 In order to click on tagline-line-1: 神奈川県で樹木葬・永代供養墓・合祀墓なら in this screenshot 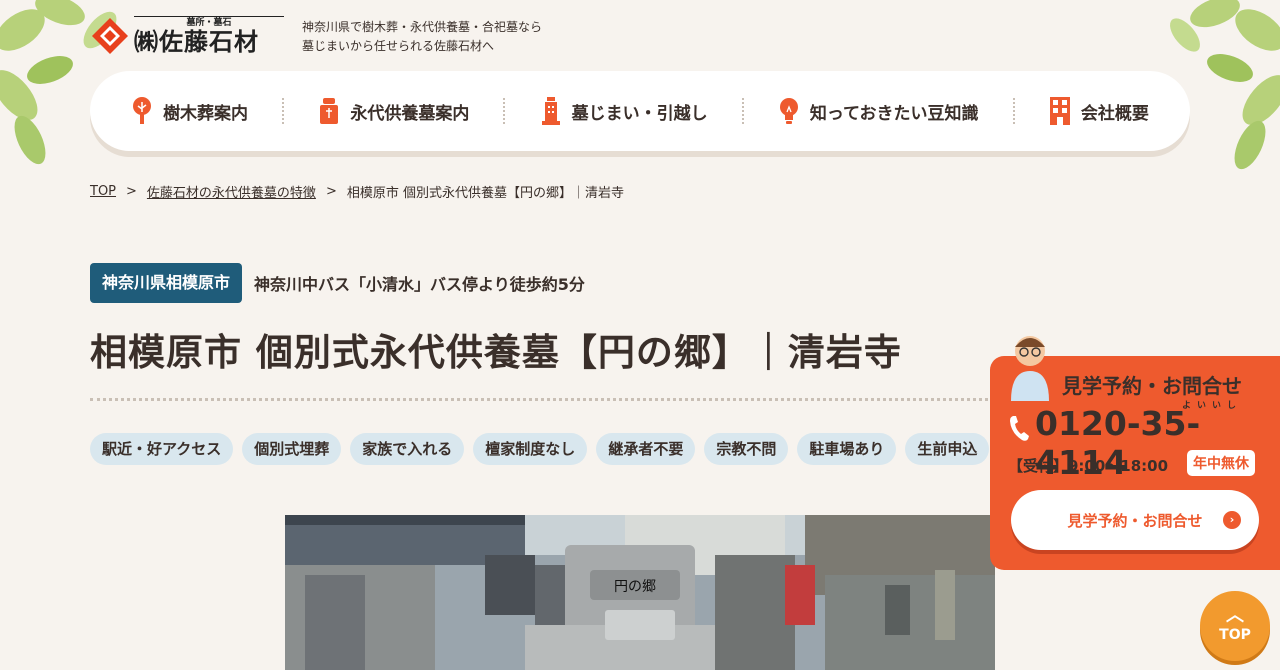, I will do `click(422, 27)`.